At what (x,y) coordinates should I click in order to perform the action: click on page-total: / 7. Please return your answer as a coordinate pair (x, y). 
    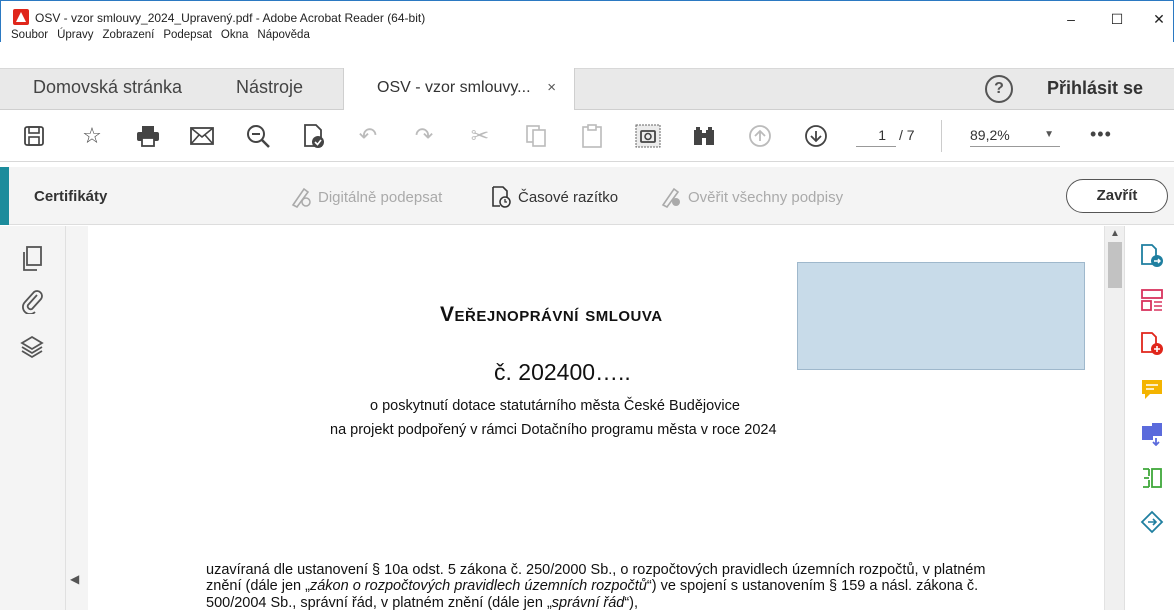
    Looking at the image, I should click on (907, 135).